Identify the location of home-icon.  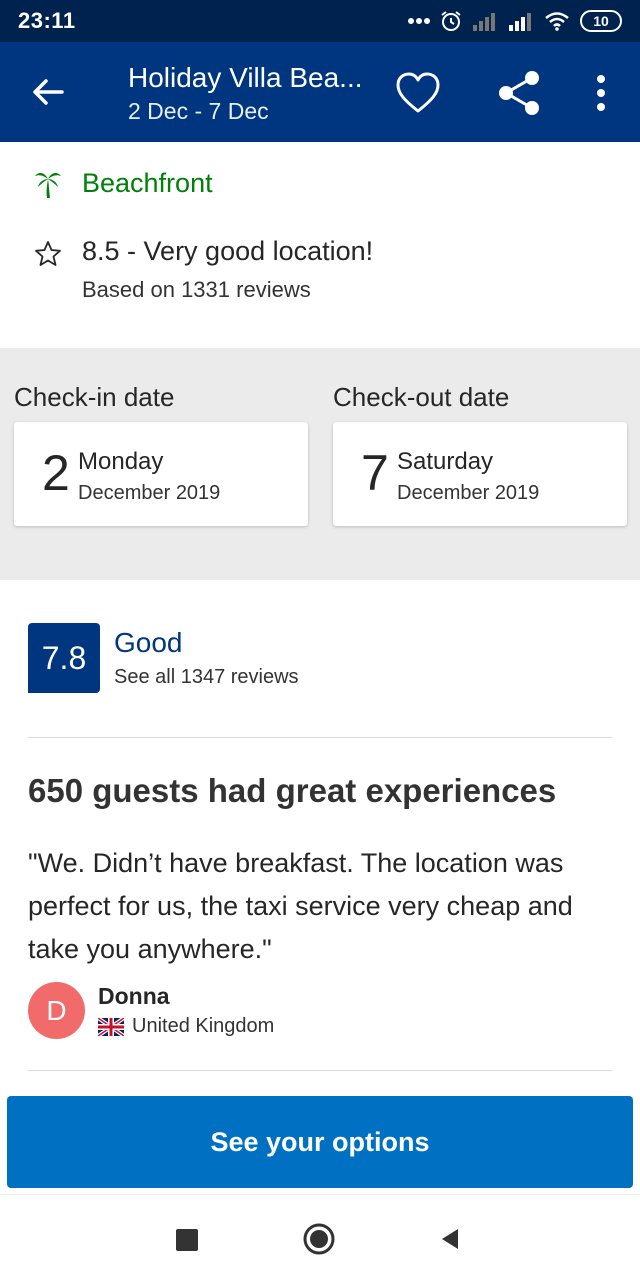
(319, 1239).